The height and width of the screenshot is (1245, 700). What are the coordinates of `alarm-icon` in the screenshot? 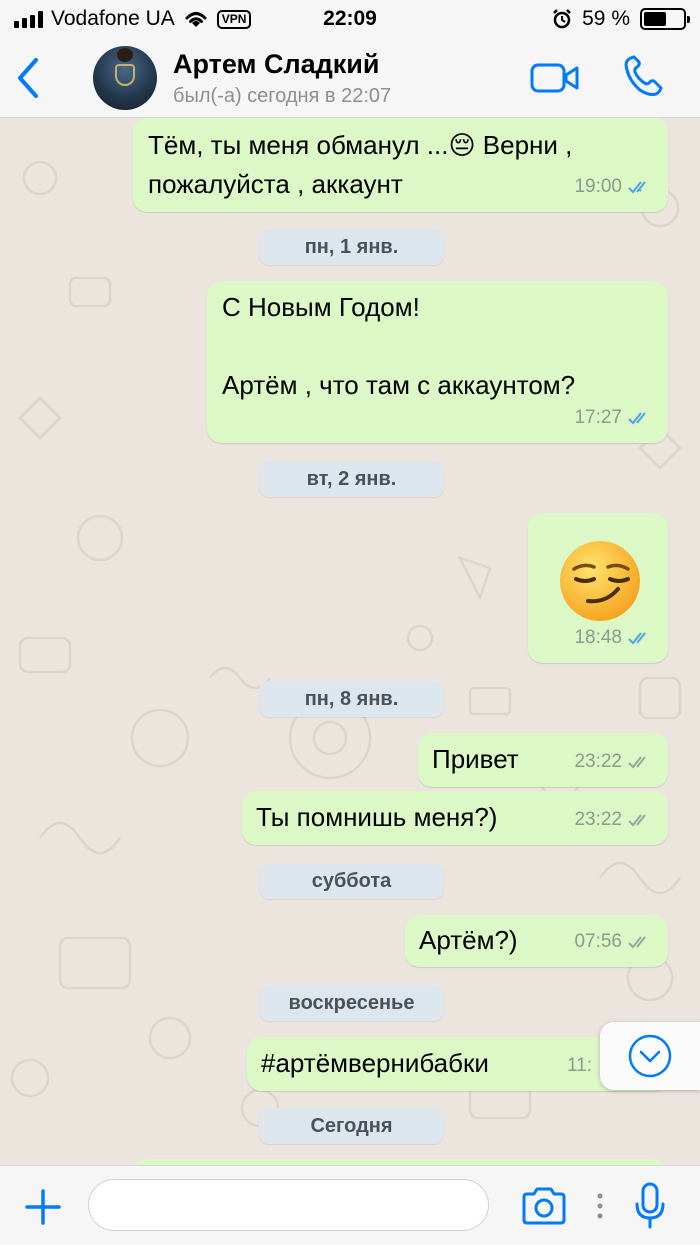 It's located at (562, 19).